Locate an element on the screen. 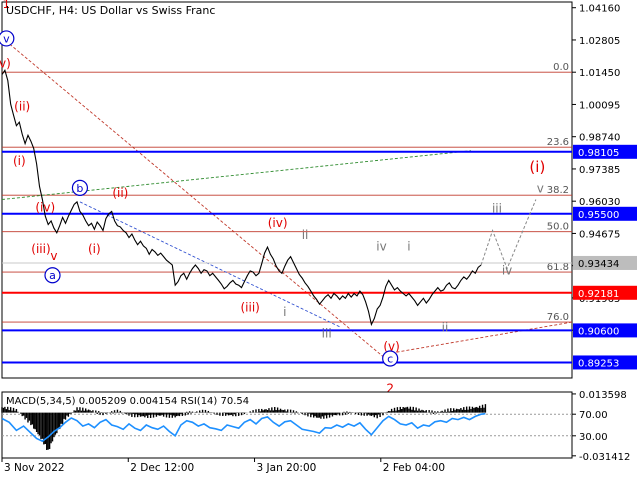 This screenshot has height=480, width=640. wave-label: b is located at coordinates (79, 188).